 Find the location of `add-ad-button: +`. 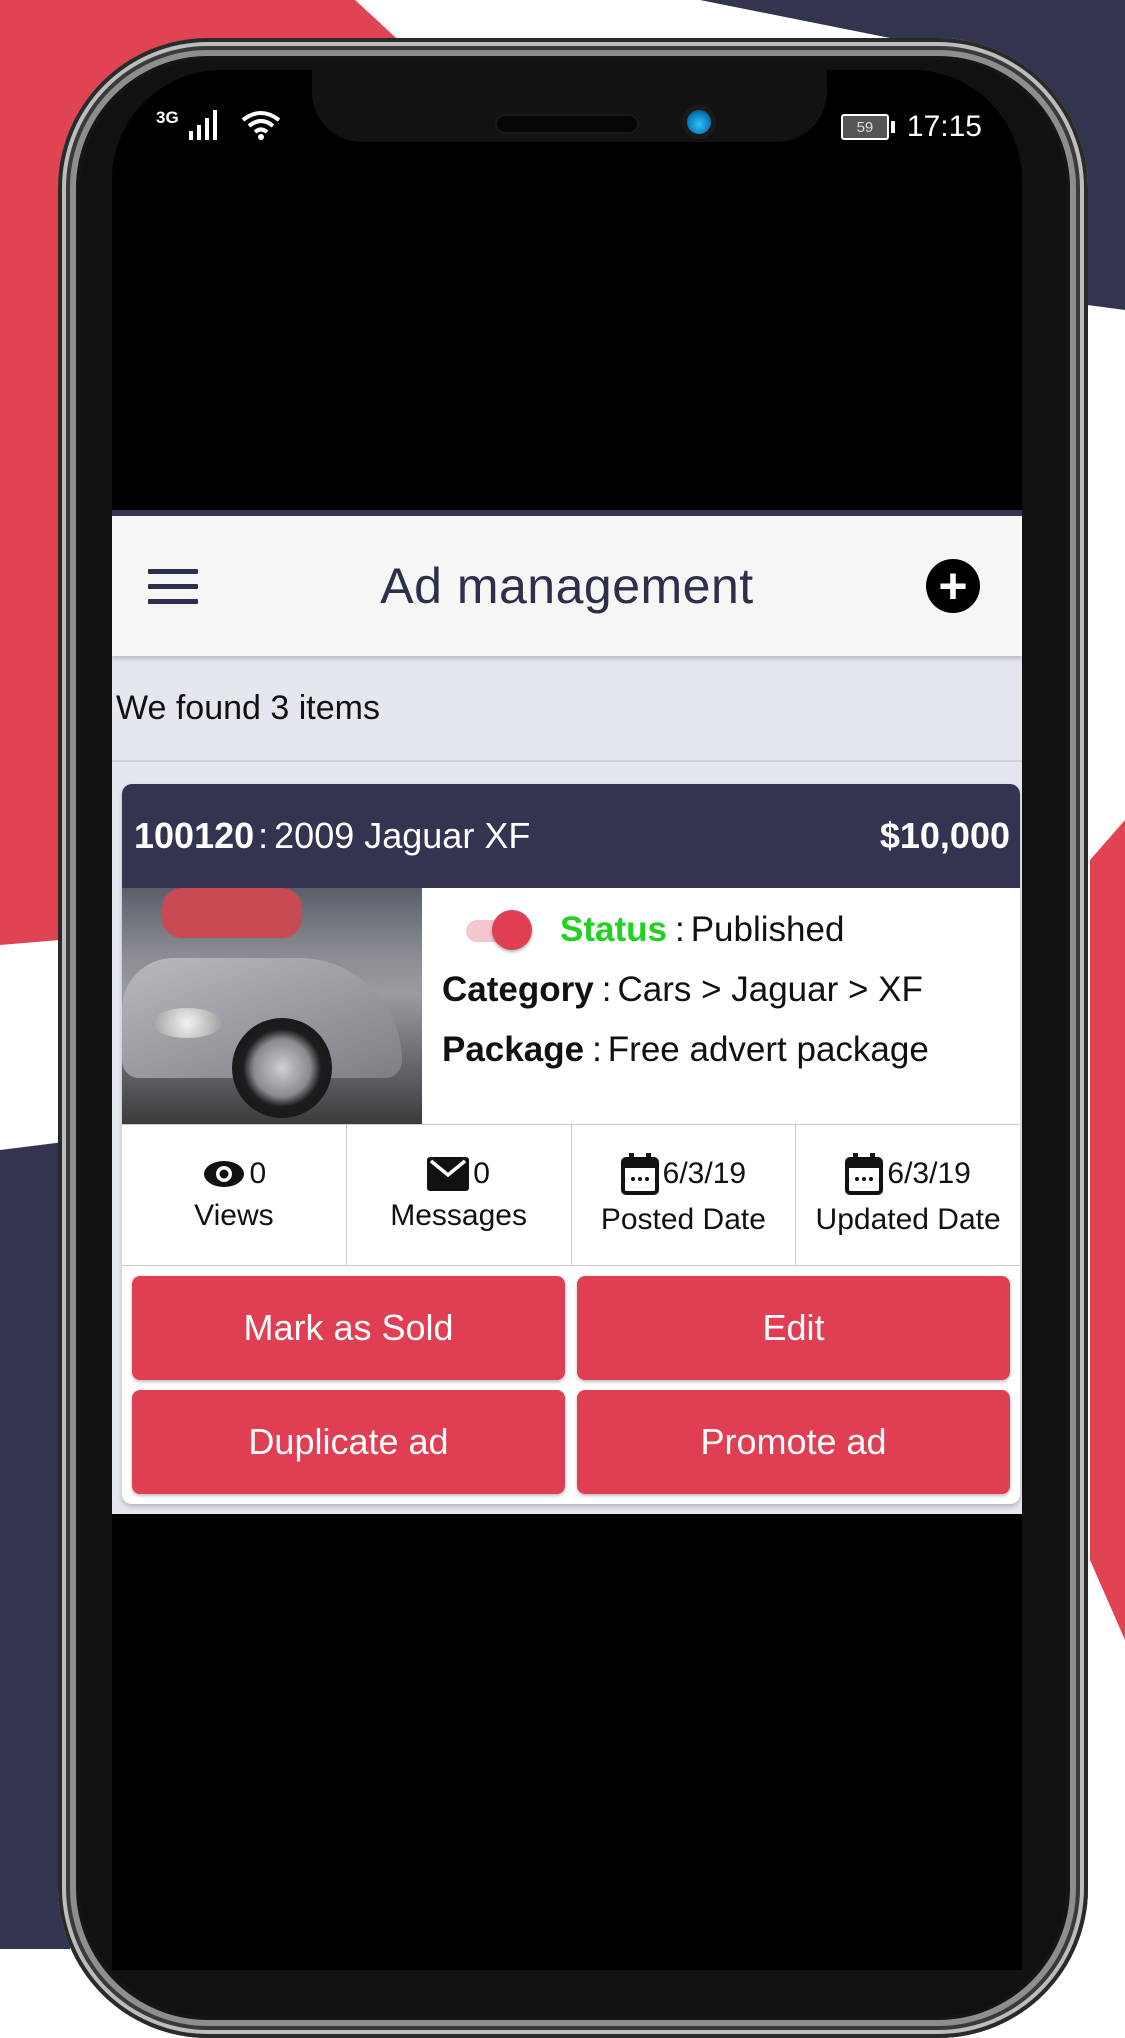

add-ad-button: + is located at coordinates (953, 586).